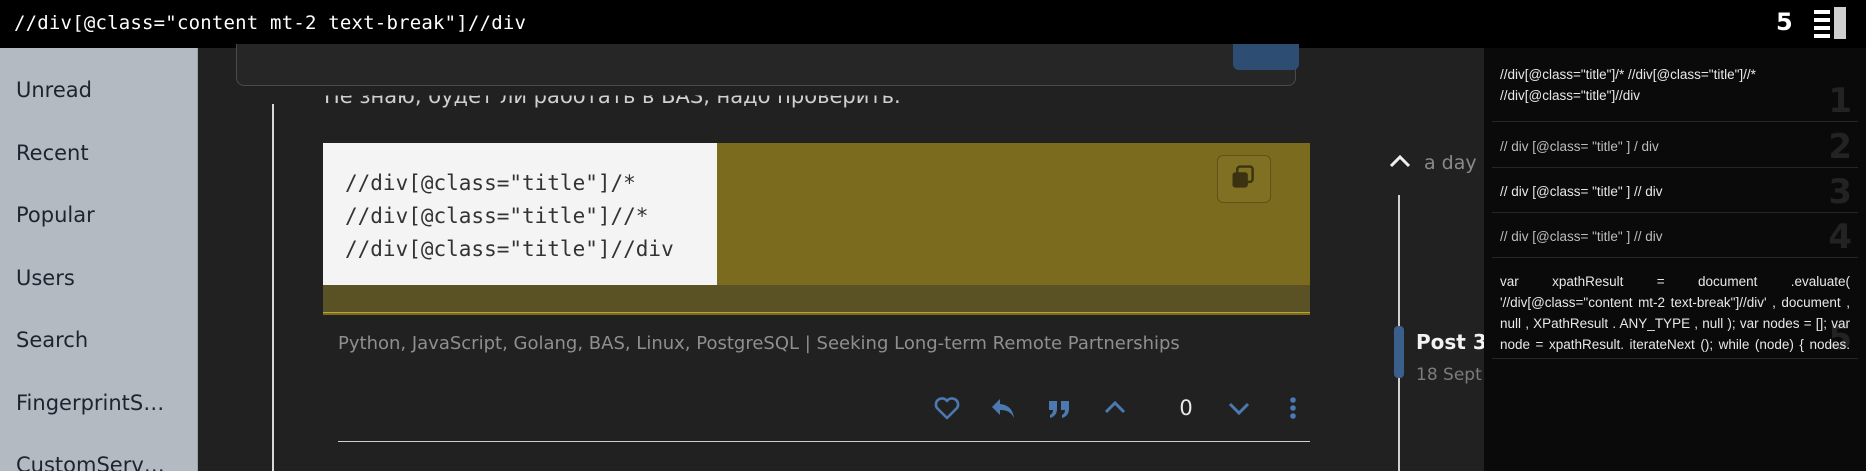 Image resolution: width=1866 pixels, height=471 pixels. Describe the element at coordinates (1266, 57) in the screenshot. I see `toolbar-action-button` at that location.